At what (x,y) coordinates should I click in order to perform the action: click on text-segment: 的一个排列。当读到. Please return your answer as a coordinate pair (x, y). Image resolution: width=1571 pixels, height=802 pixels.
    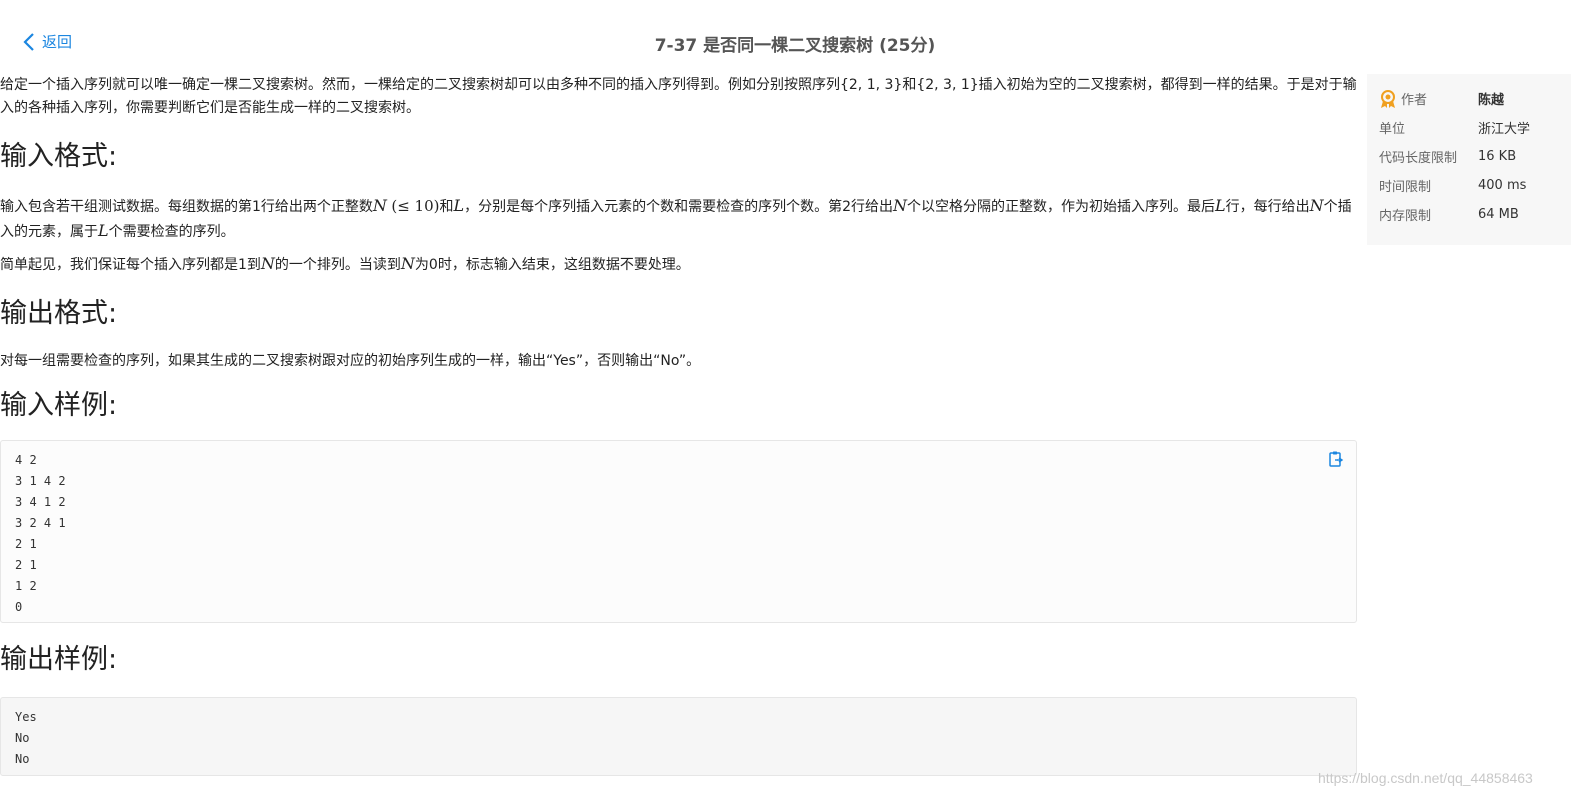
    Looking at the image, I should click on (337, 265).